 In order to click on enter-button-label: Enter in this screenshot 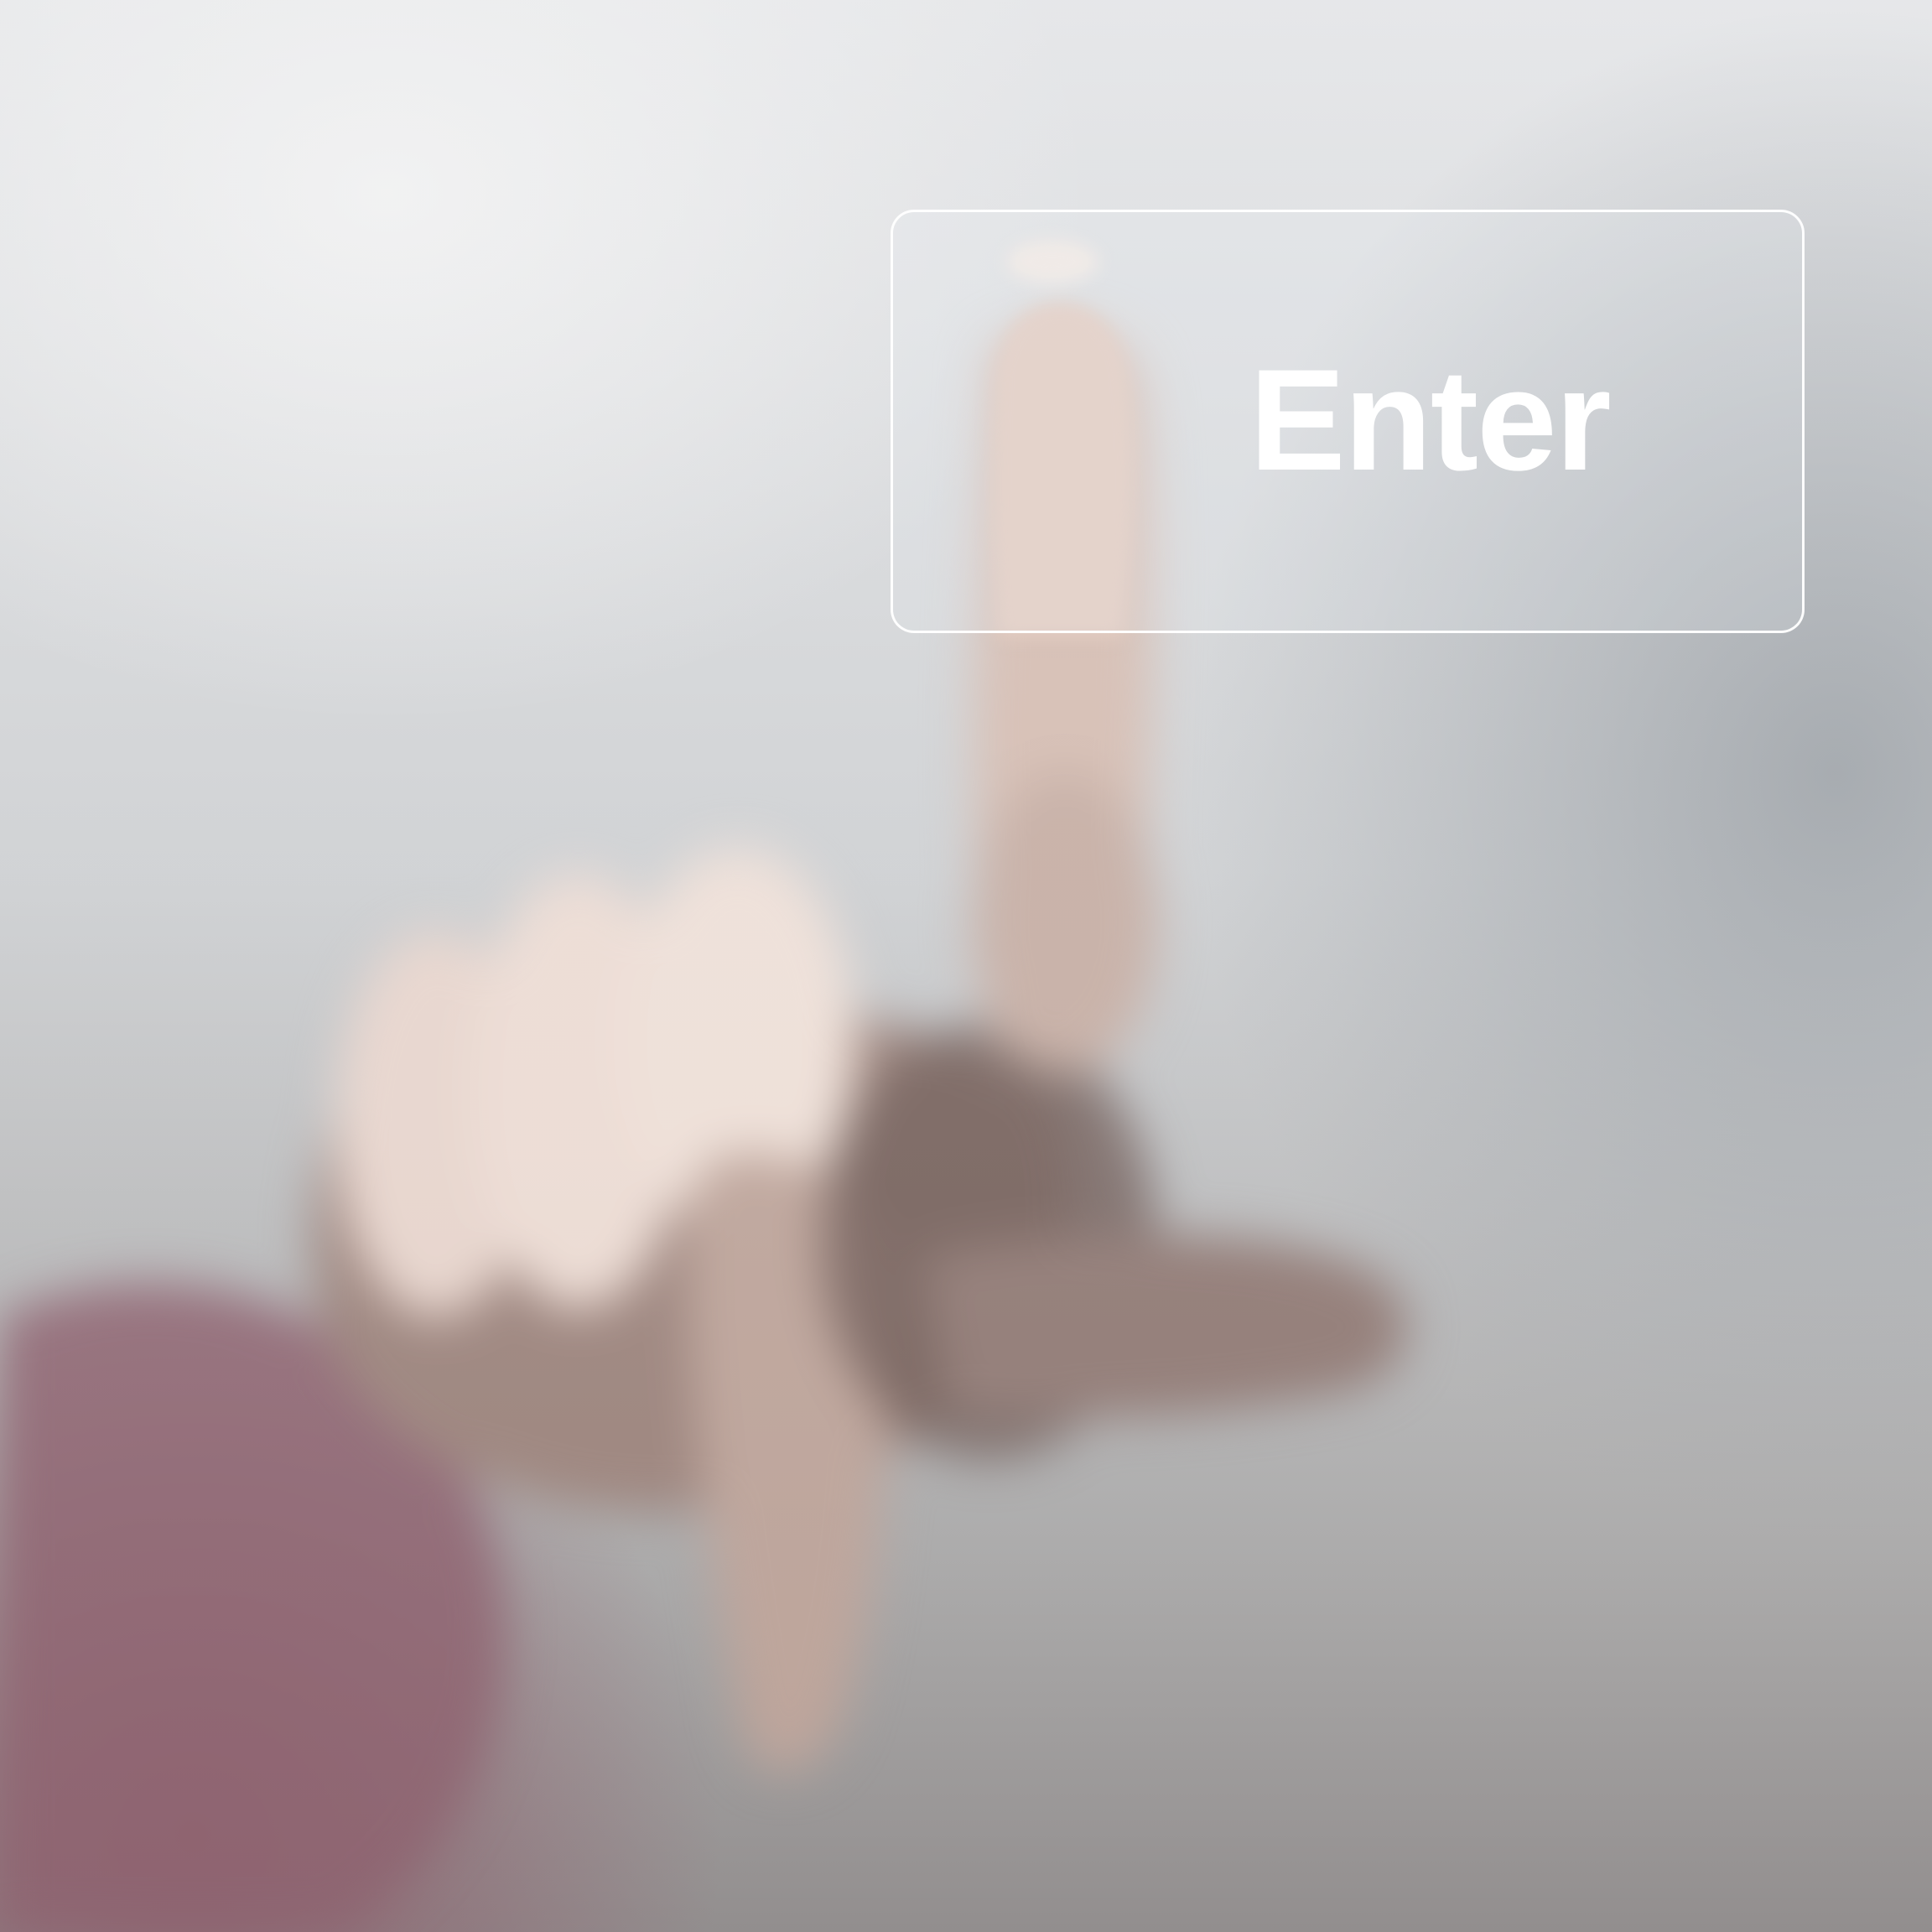, I will do `click(1430, 420)`.